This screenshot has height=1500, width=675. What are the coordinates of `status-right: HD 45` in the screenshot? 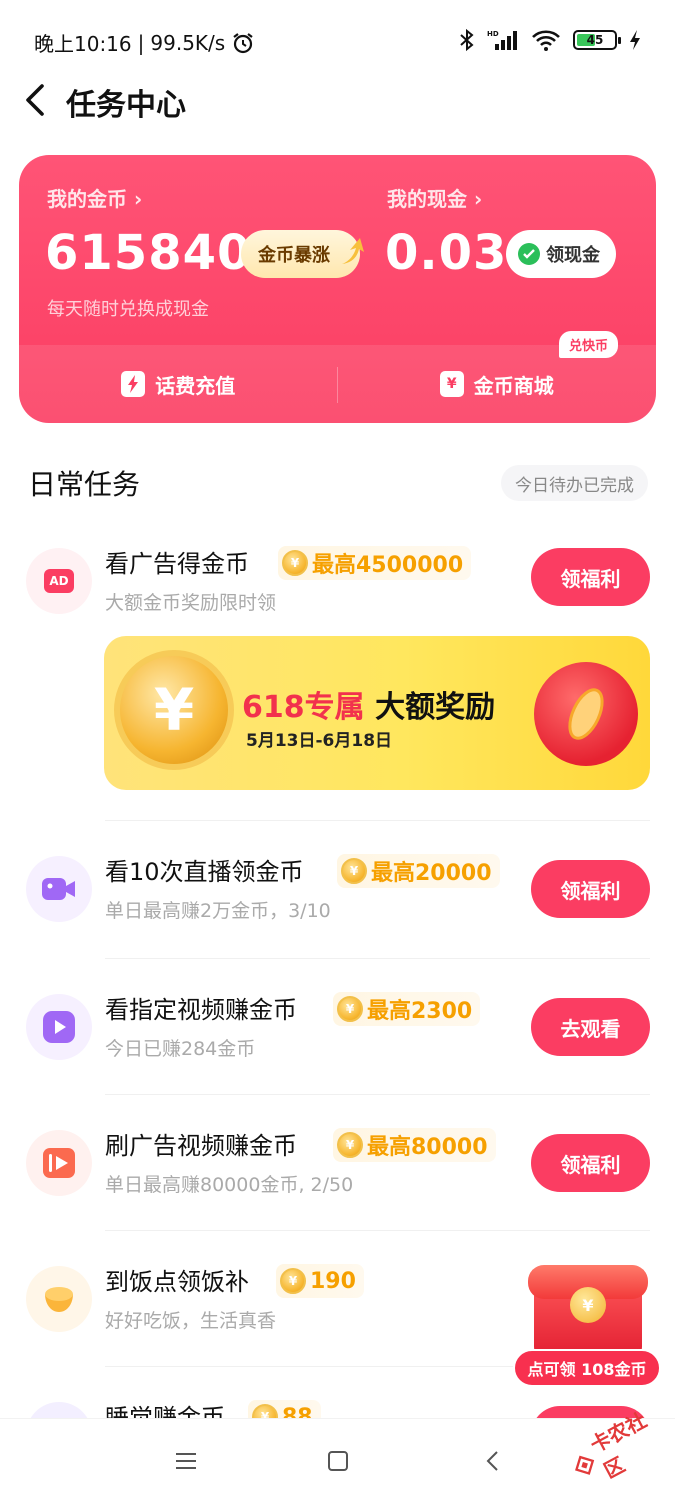 It's located at (550, 40).